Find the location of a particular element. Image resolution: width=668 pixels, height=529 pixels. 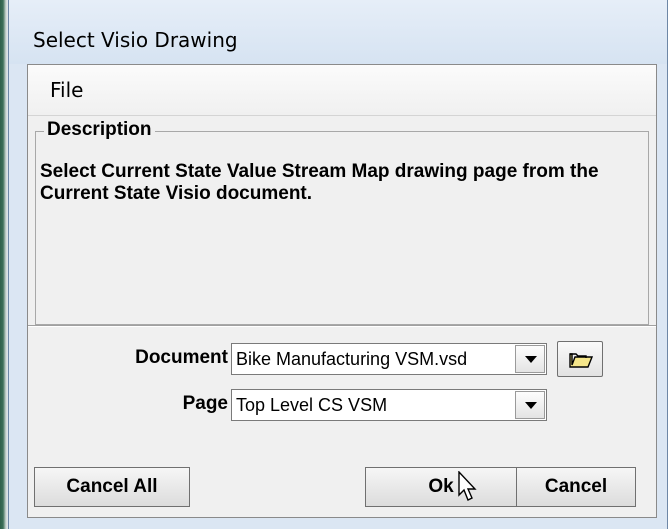

section-divider is located at coordinates (342, 326).